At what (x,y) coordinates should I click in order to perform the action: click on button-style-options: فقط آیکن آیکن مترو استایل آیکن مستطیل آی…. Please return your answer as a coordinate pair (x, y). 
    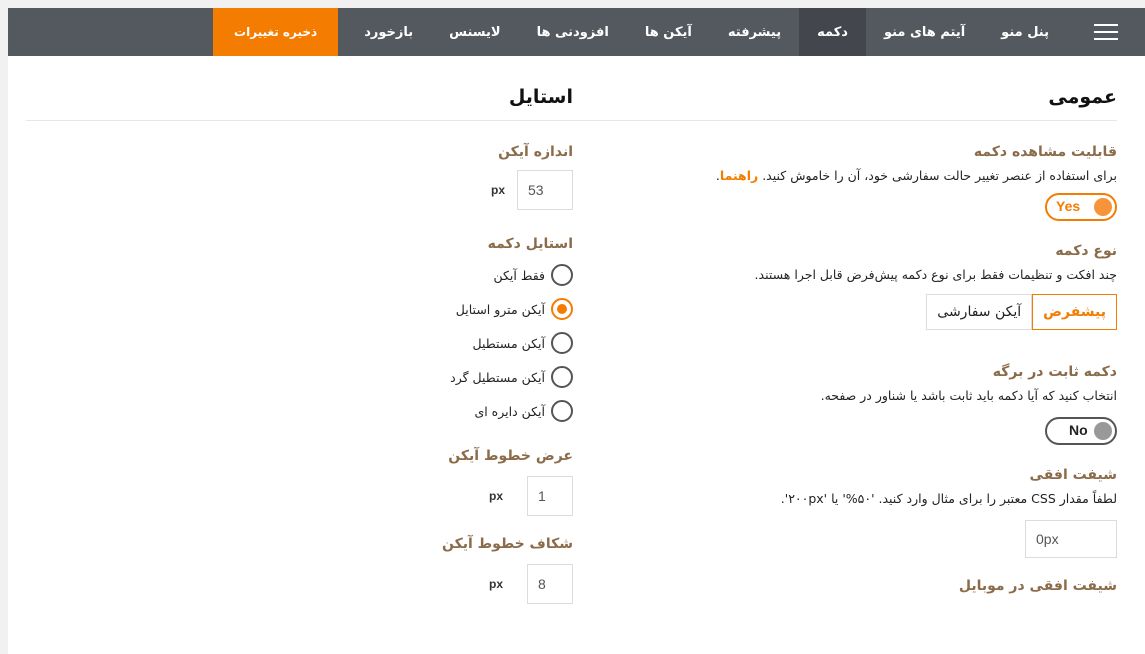
    Looking at the image, I should click on (303, 343).